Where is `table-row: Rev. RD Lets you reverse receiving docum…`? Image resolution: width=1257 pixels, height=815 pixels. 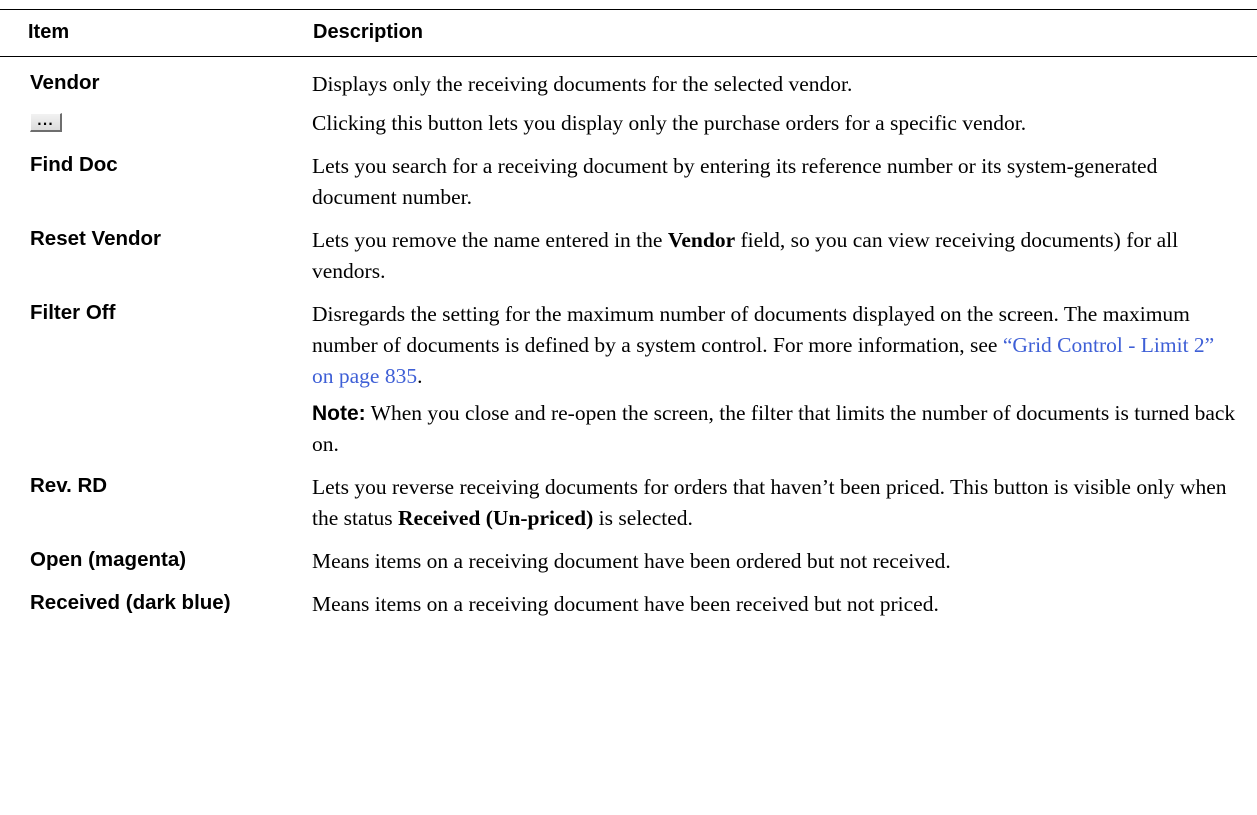 table-row: Rev. RD Lets you reverse receiving docum… is located at coordinates (628, 509).